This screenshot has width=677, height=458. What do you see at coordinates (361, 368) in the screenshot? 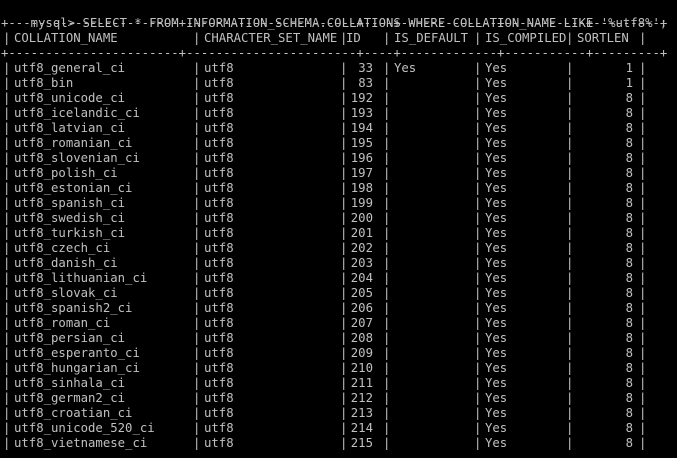
I see `cell-id: 210` at bounding box center [361, 368].